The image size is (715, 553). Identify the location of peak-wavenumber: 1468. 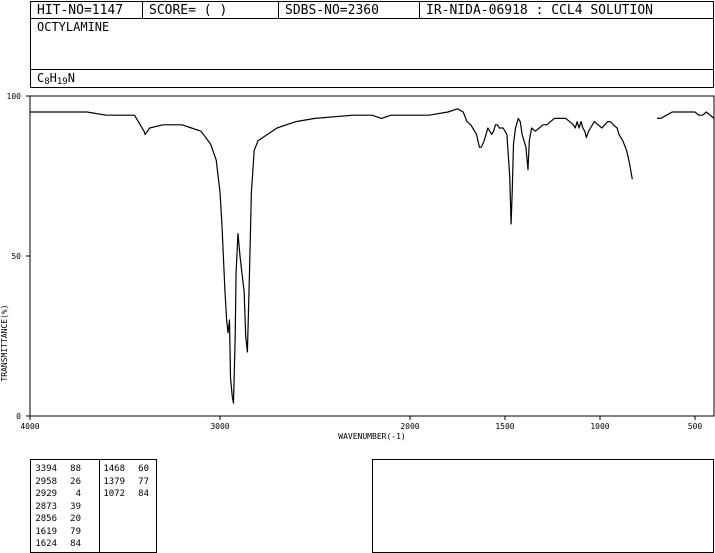
(114, 469).